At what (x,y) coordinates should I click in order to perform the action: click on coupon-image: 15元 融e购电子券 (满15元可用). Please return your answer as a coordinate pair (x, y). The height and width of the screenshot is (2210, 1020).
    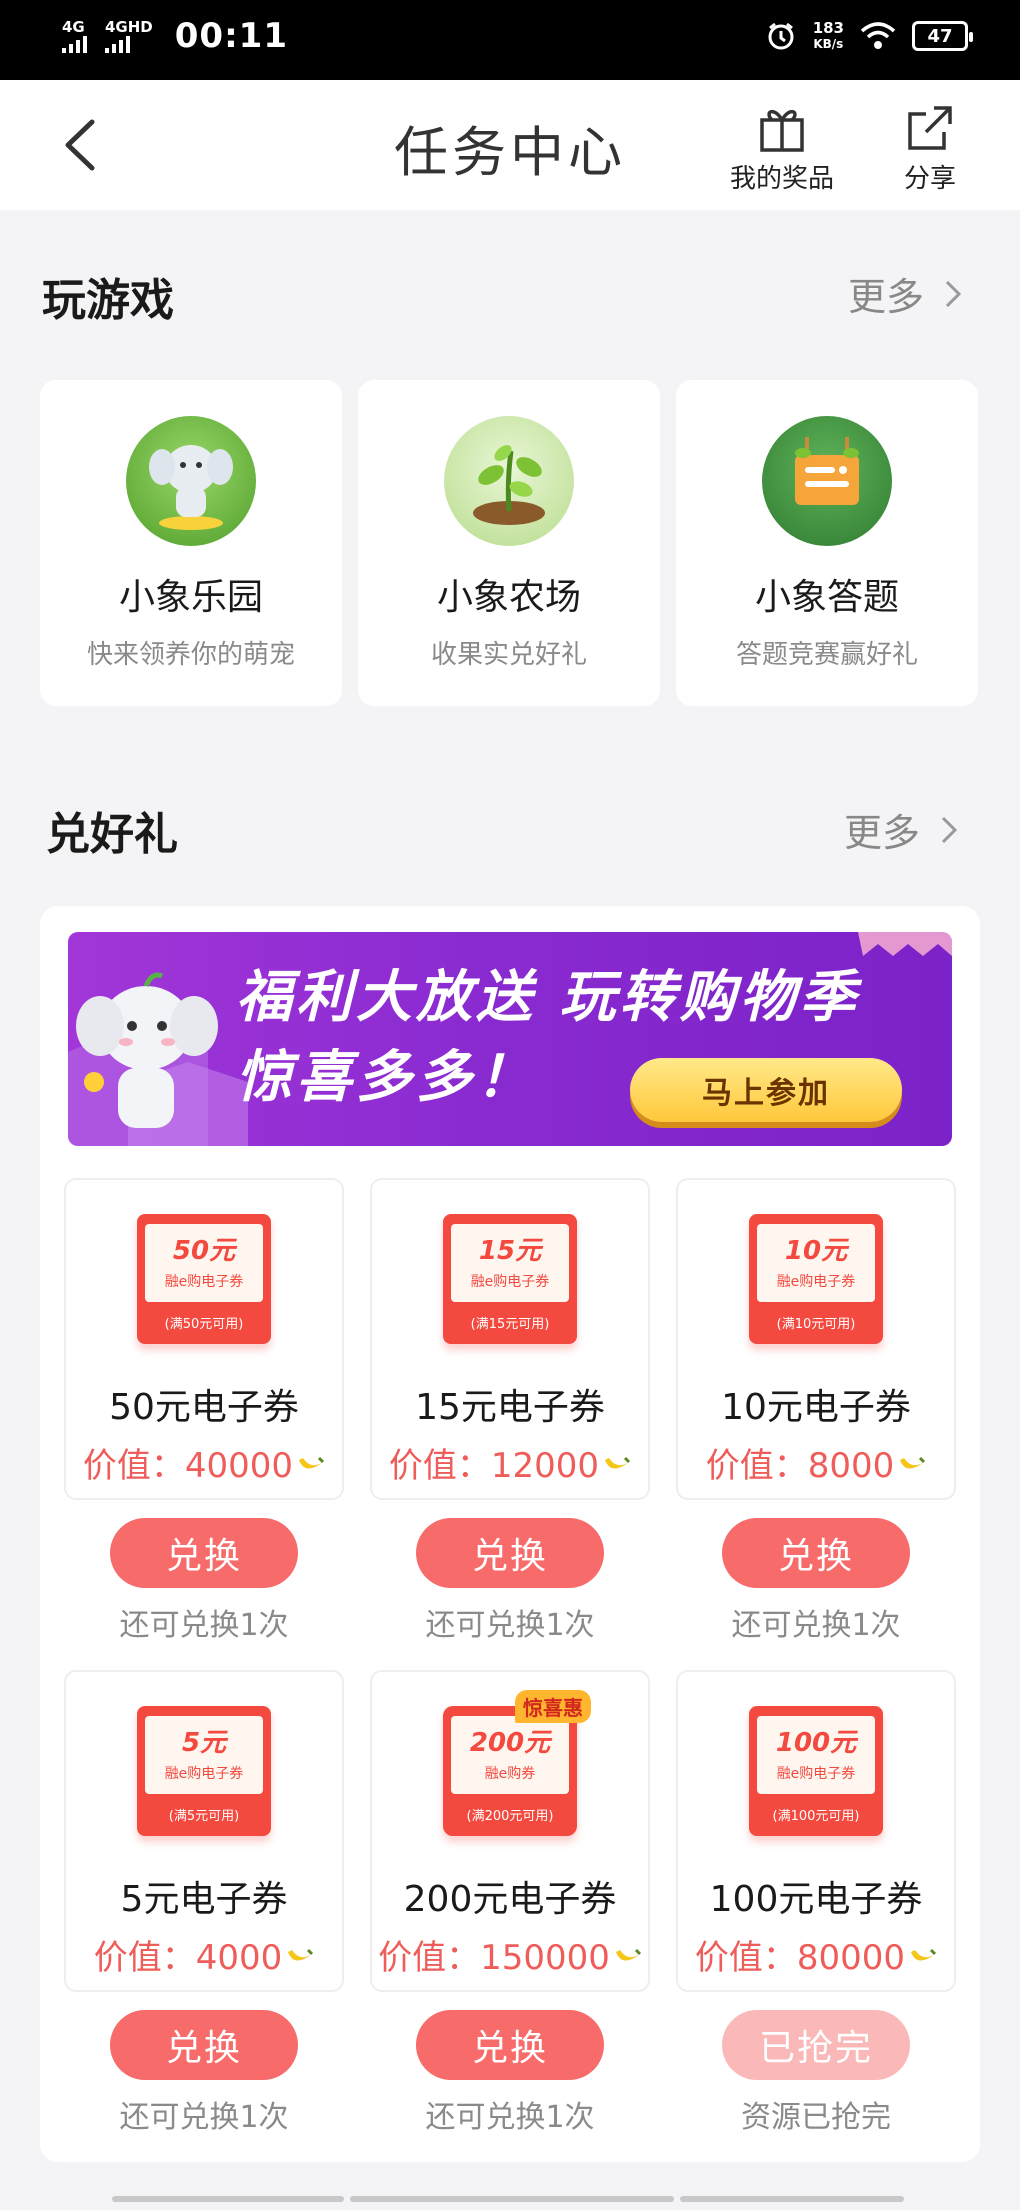
    Looking at the image, I should click on (510, 1279).